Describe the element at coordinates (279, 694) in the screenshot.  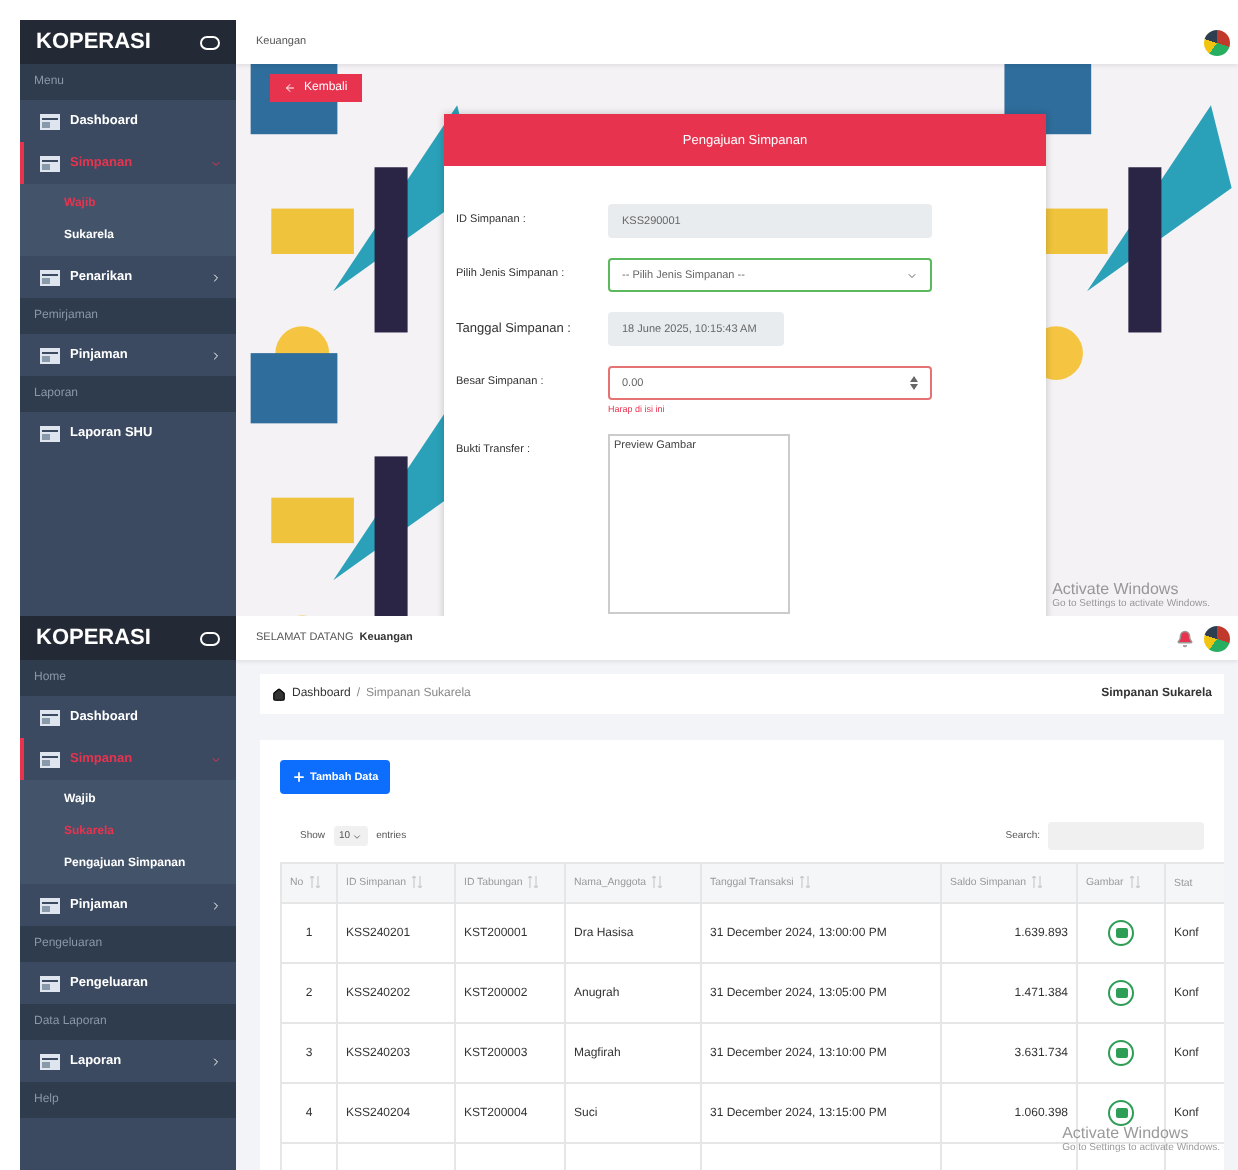
I see `home-icon` at that location.